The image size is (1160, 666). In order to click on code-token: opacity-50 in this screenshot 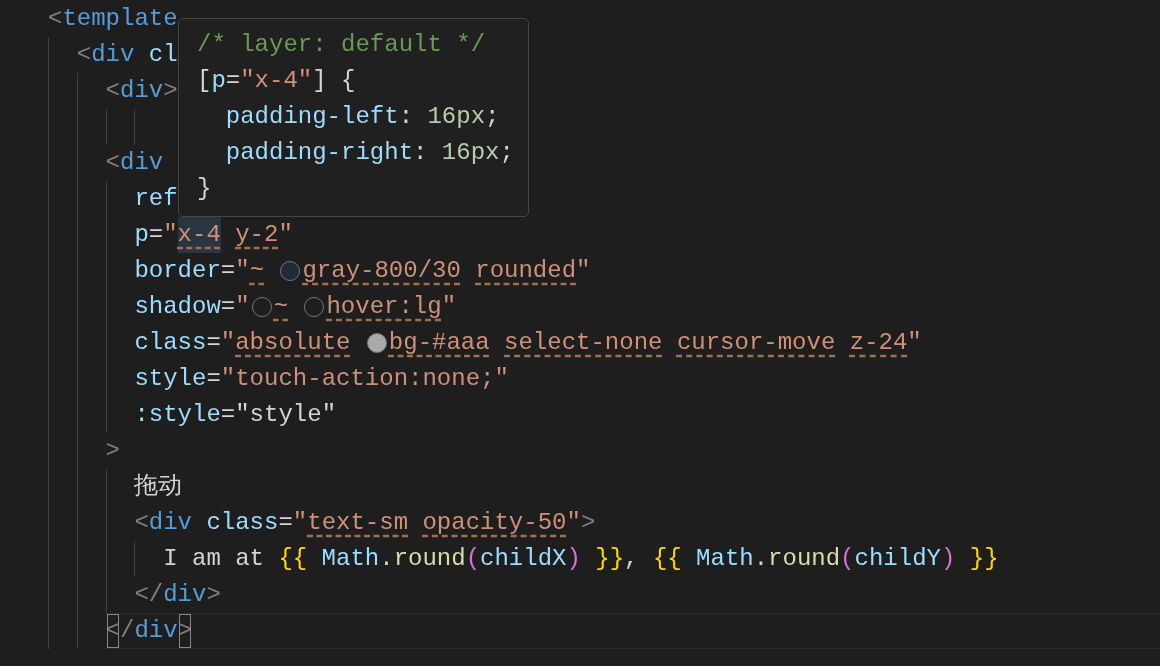, I will do `click(494, 523)`.